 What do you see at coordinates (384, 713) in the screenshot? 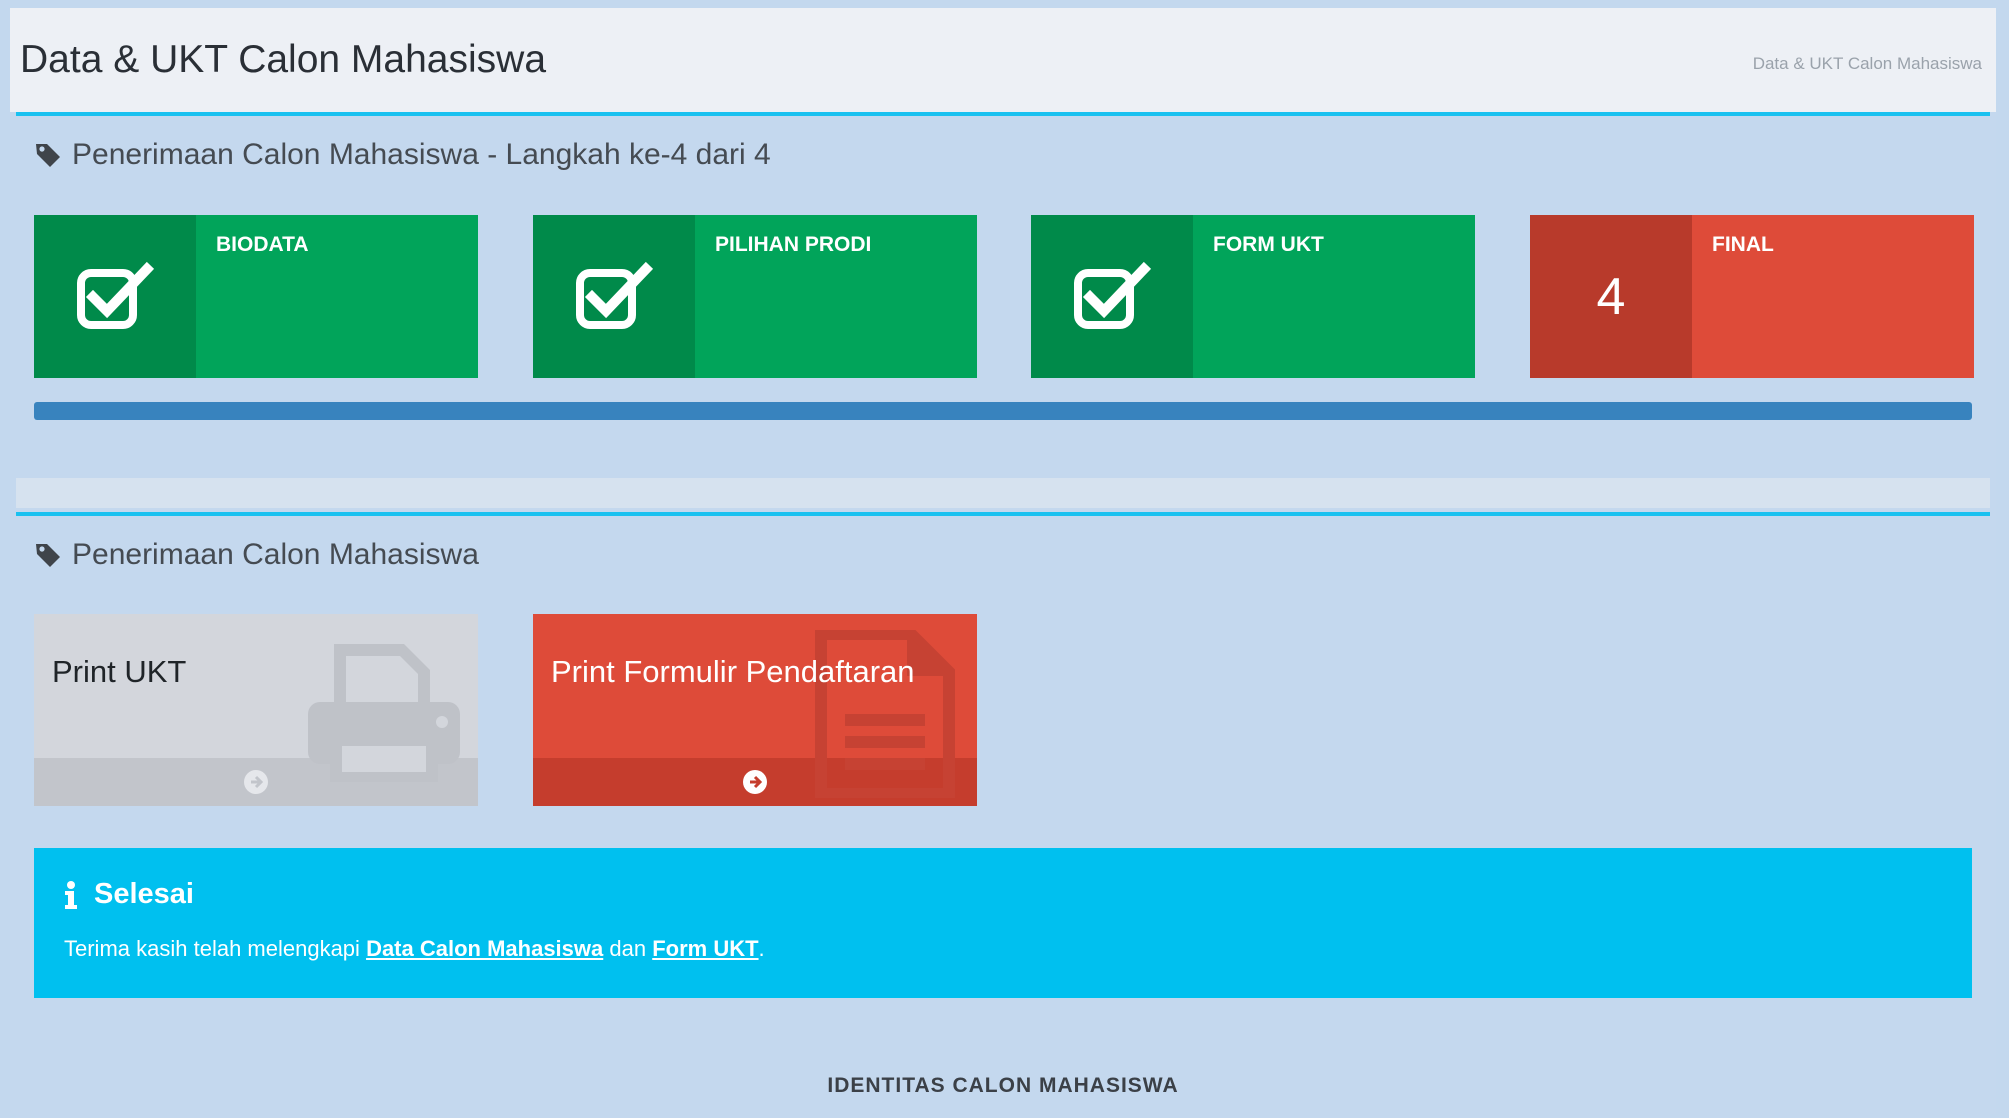
I see `printer-icon` at bounding box center [384, 713].